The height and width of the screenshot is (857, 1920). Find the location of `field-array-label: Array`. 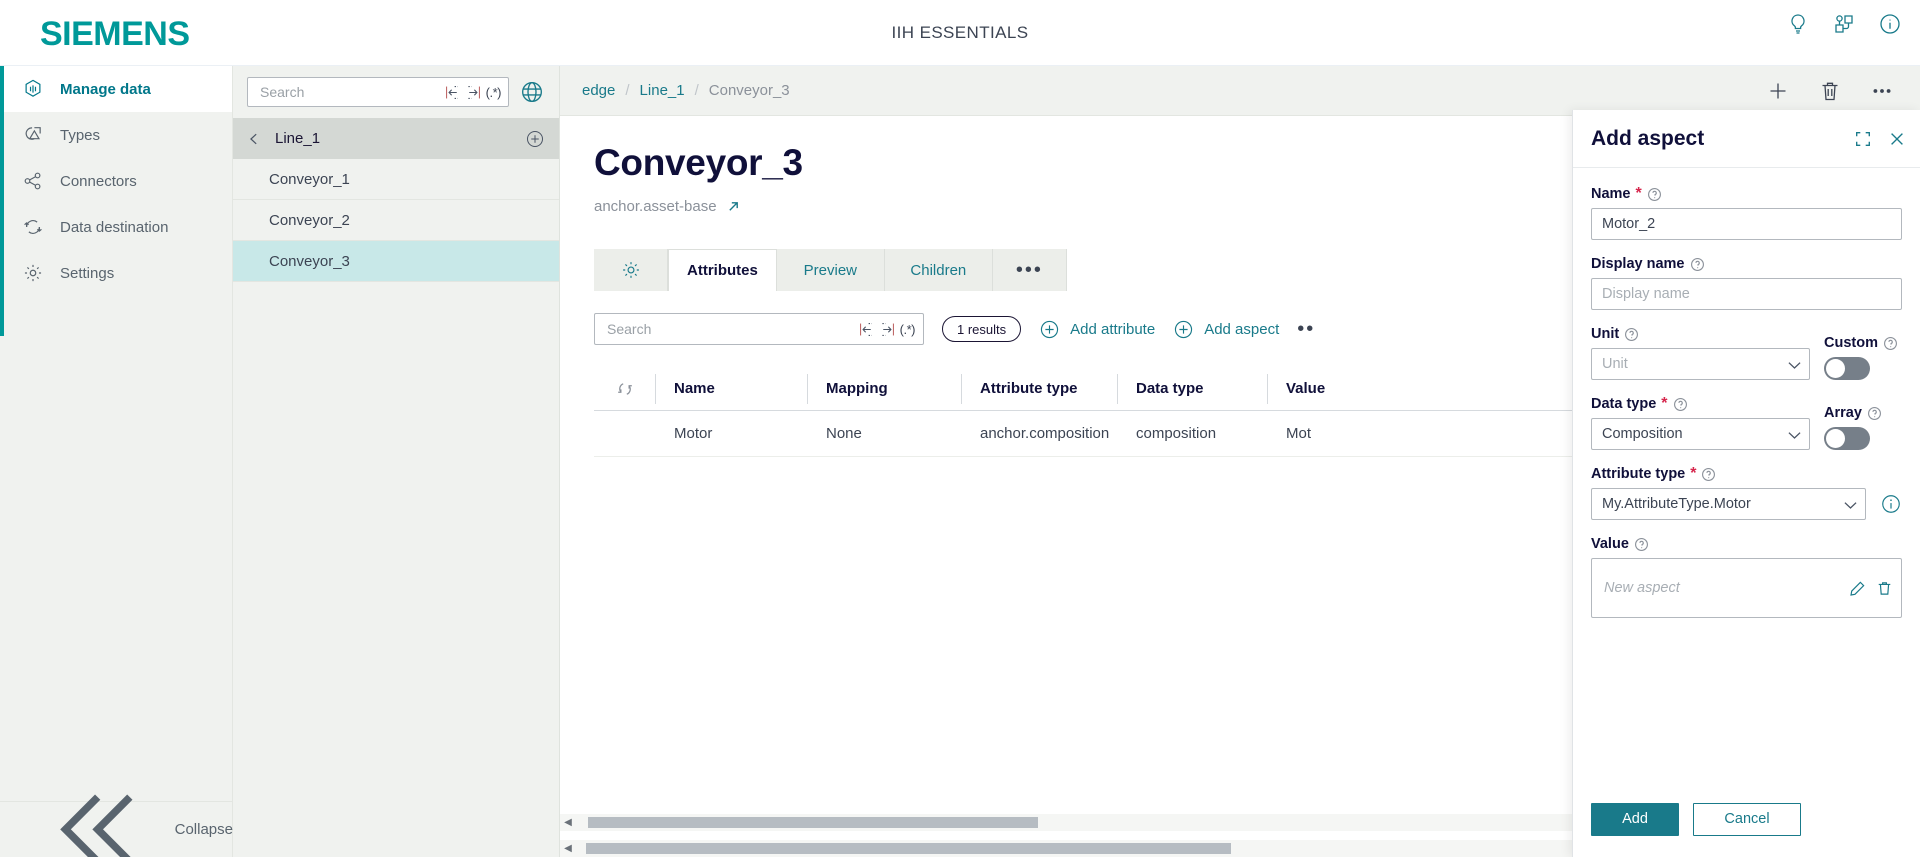

field-array-label: Array is located at coordinates (1863, 413).